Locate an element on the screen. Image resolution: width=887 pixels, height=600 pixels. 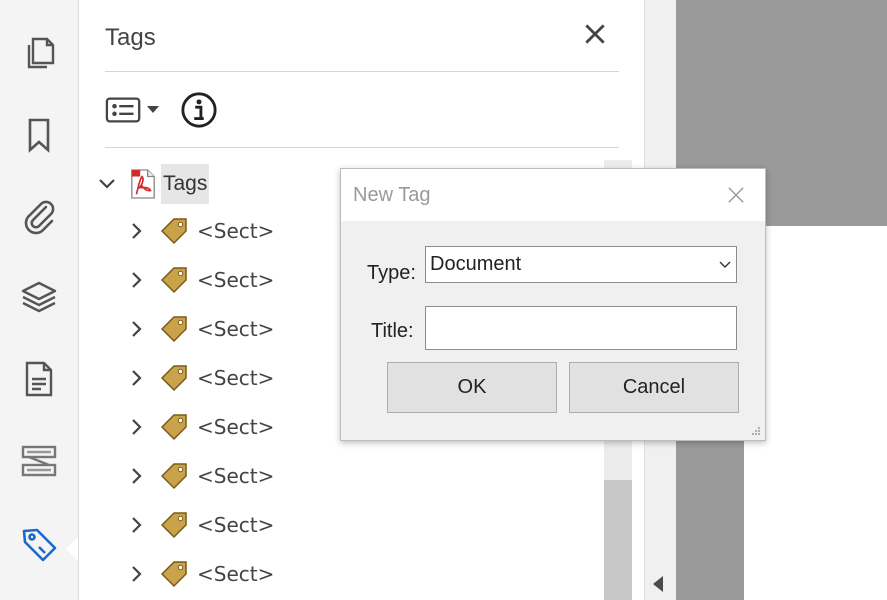
content-icon is located at coordinates (39, 461).